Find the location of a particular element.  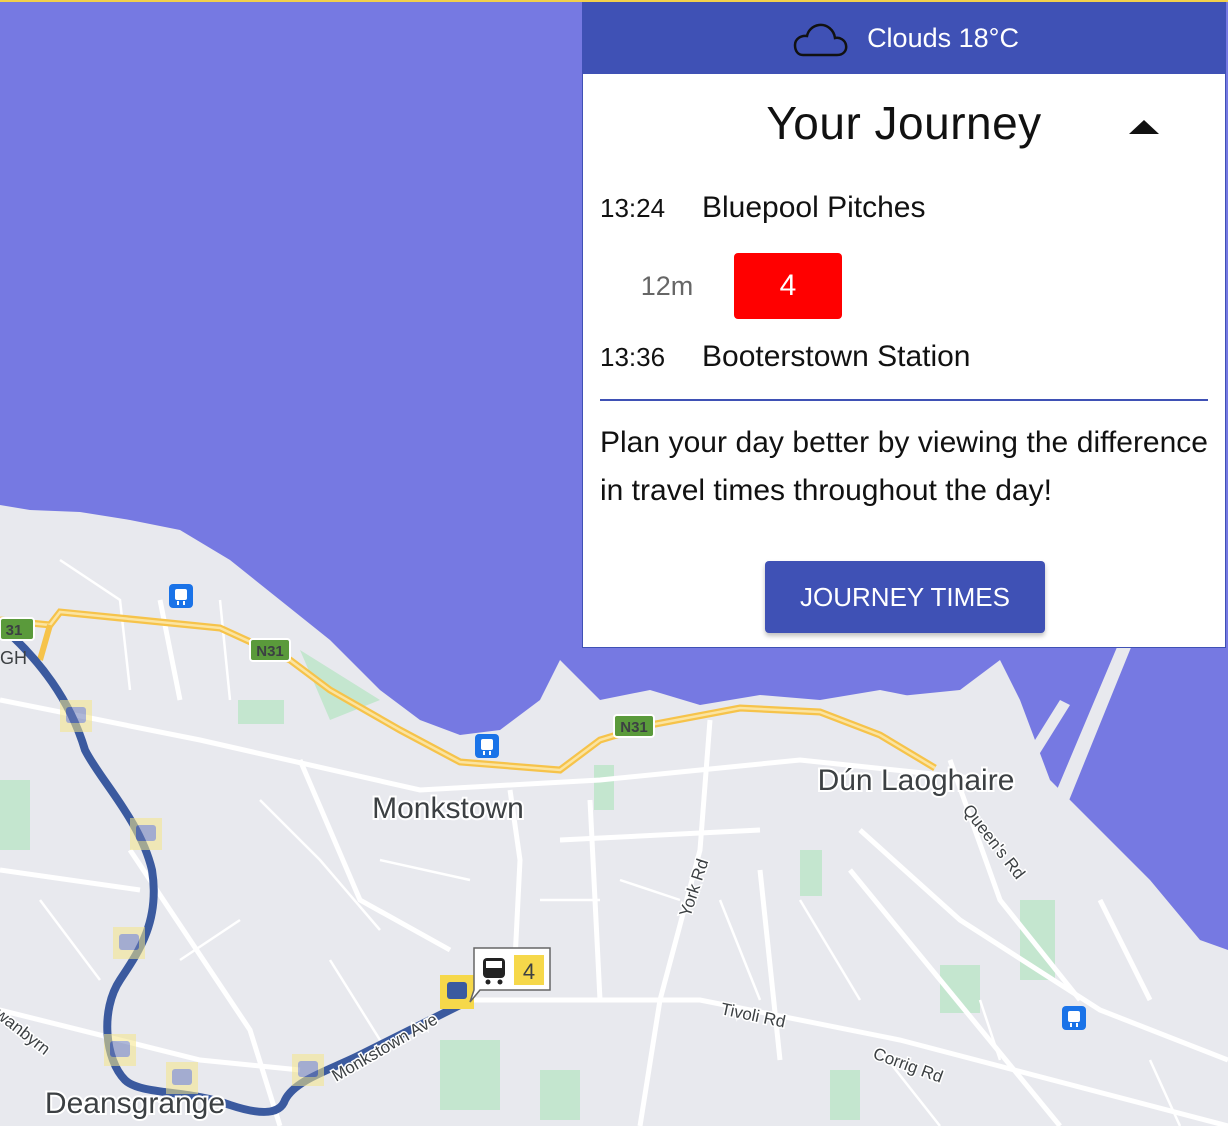

svg-text: 31 is located at coordinates (14, 630).